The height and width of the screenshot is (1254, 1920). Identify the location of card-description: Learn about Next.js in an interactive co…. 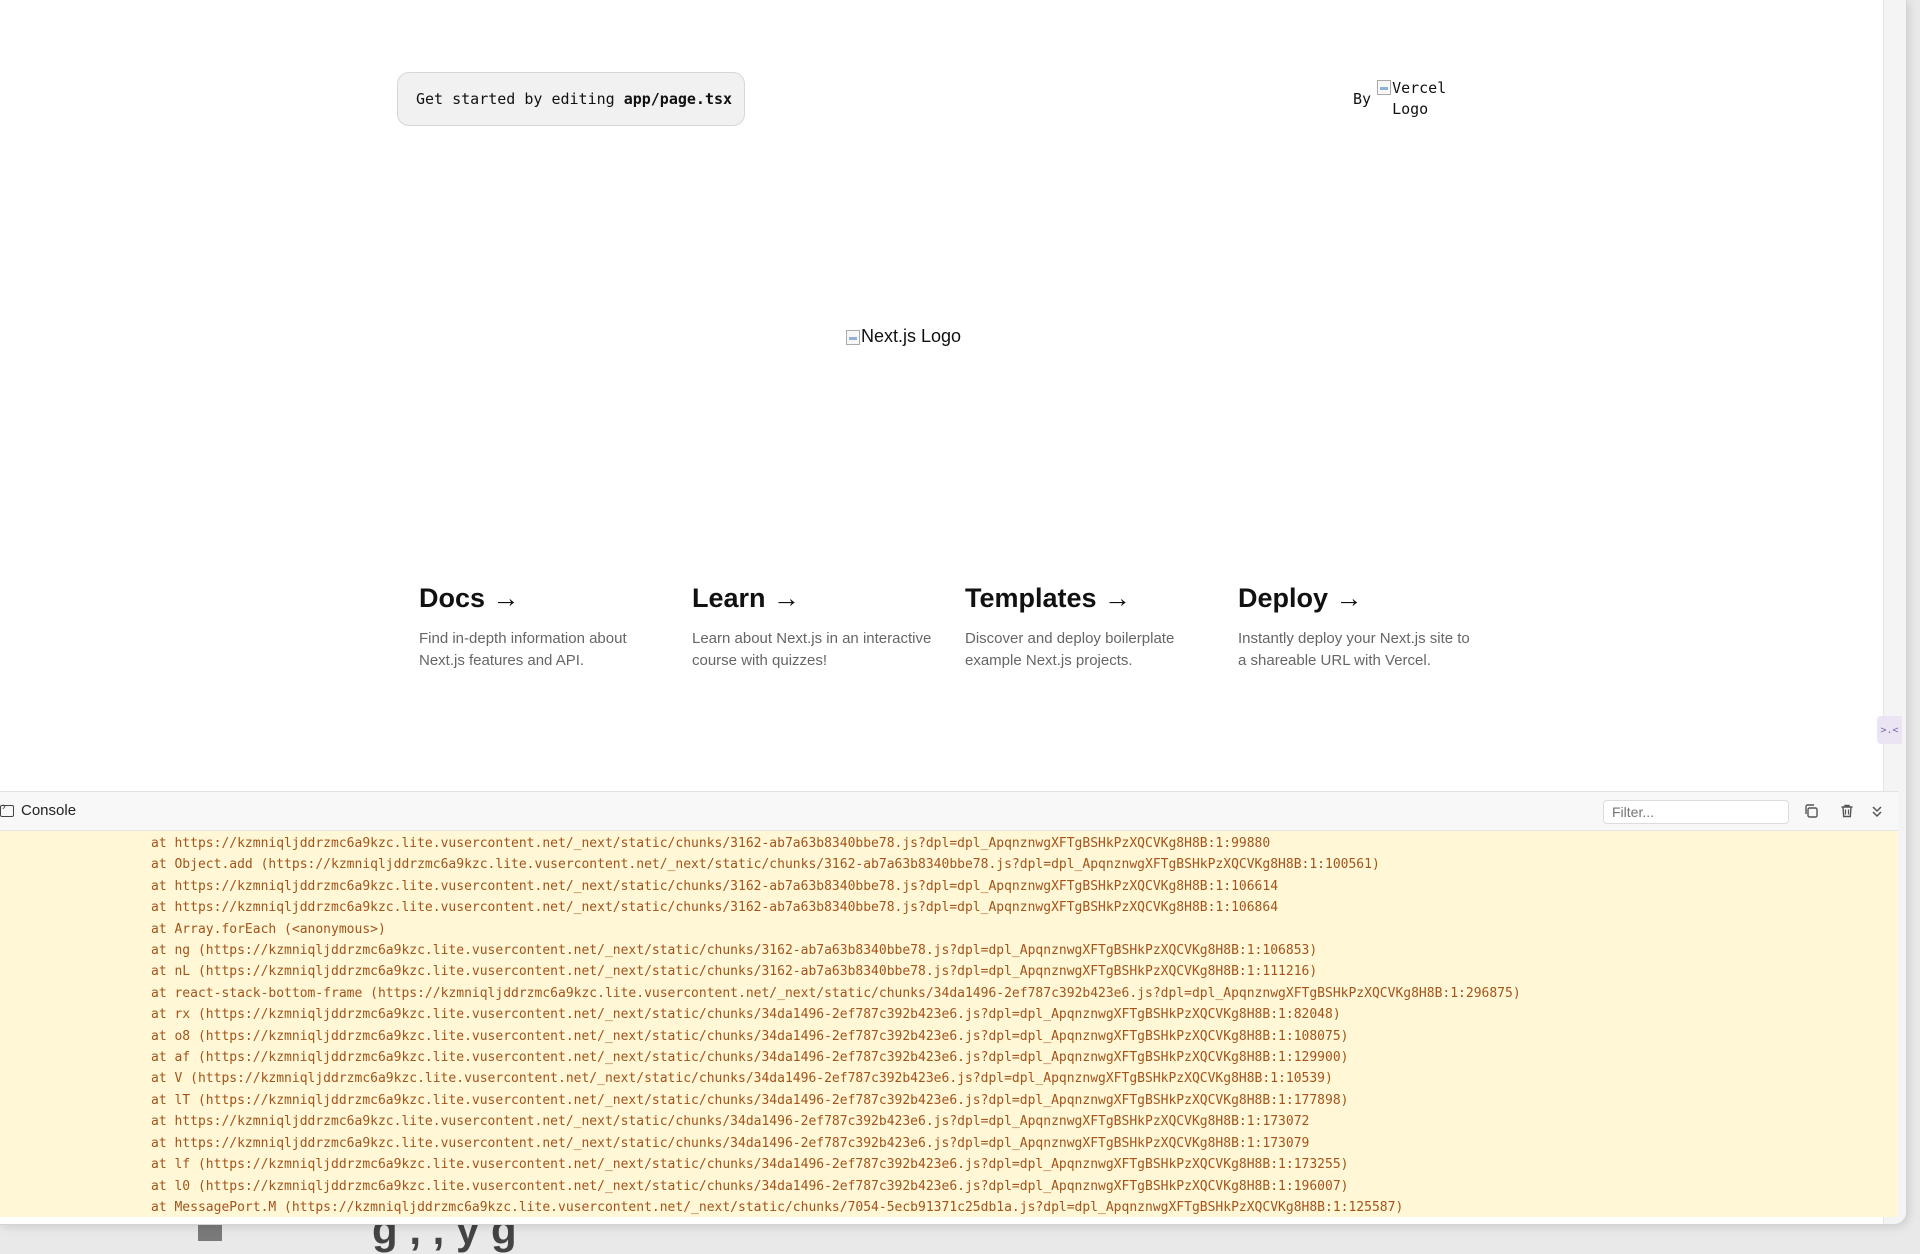
(812, 649).